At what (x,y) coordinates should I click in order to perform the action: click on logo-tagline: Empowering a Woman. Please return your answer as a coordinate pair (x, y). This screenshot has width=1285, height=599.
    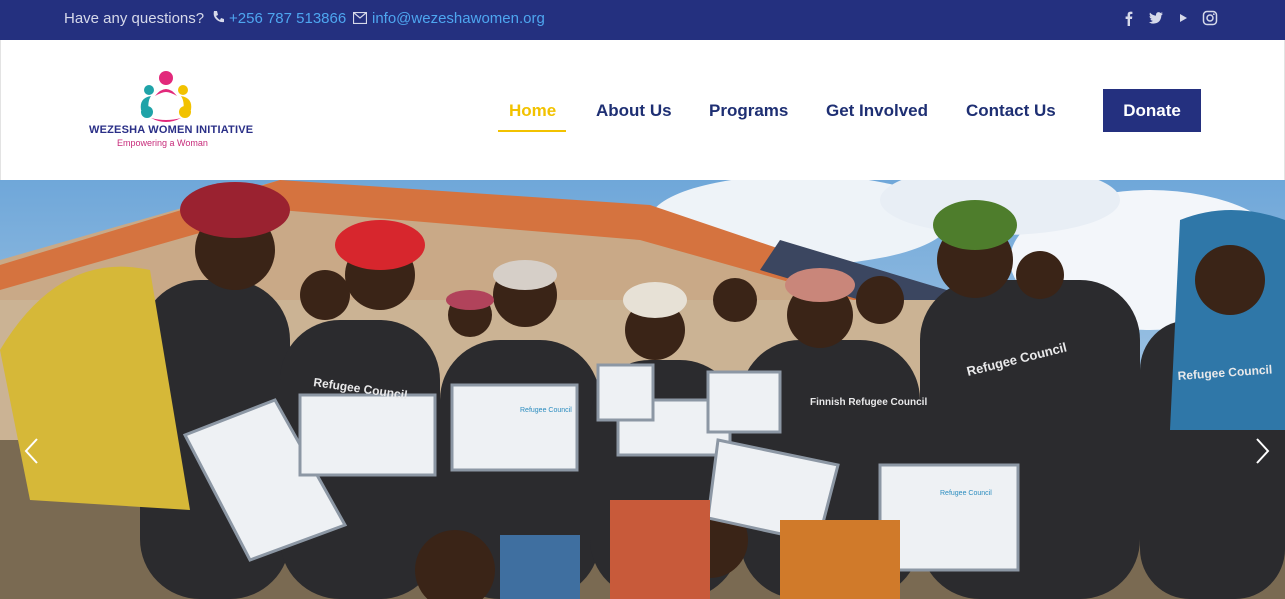
    Looking at the image, I should click on (162, 143).